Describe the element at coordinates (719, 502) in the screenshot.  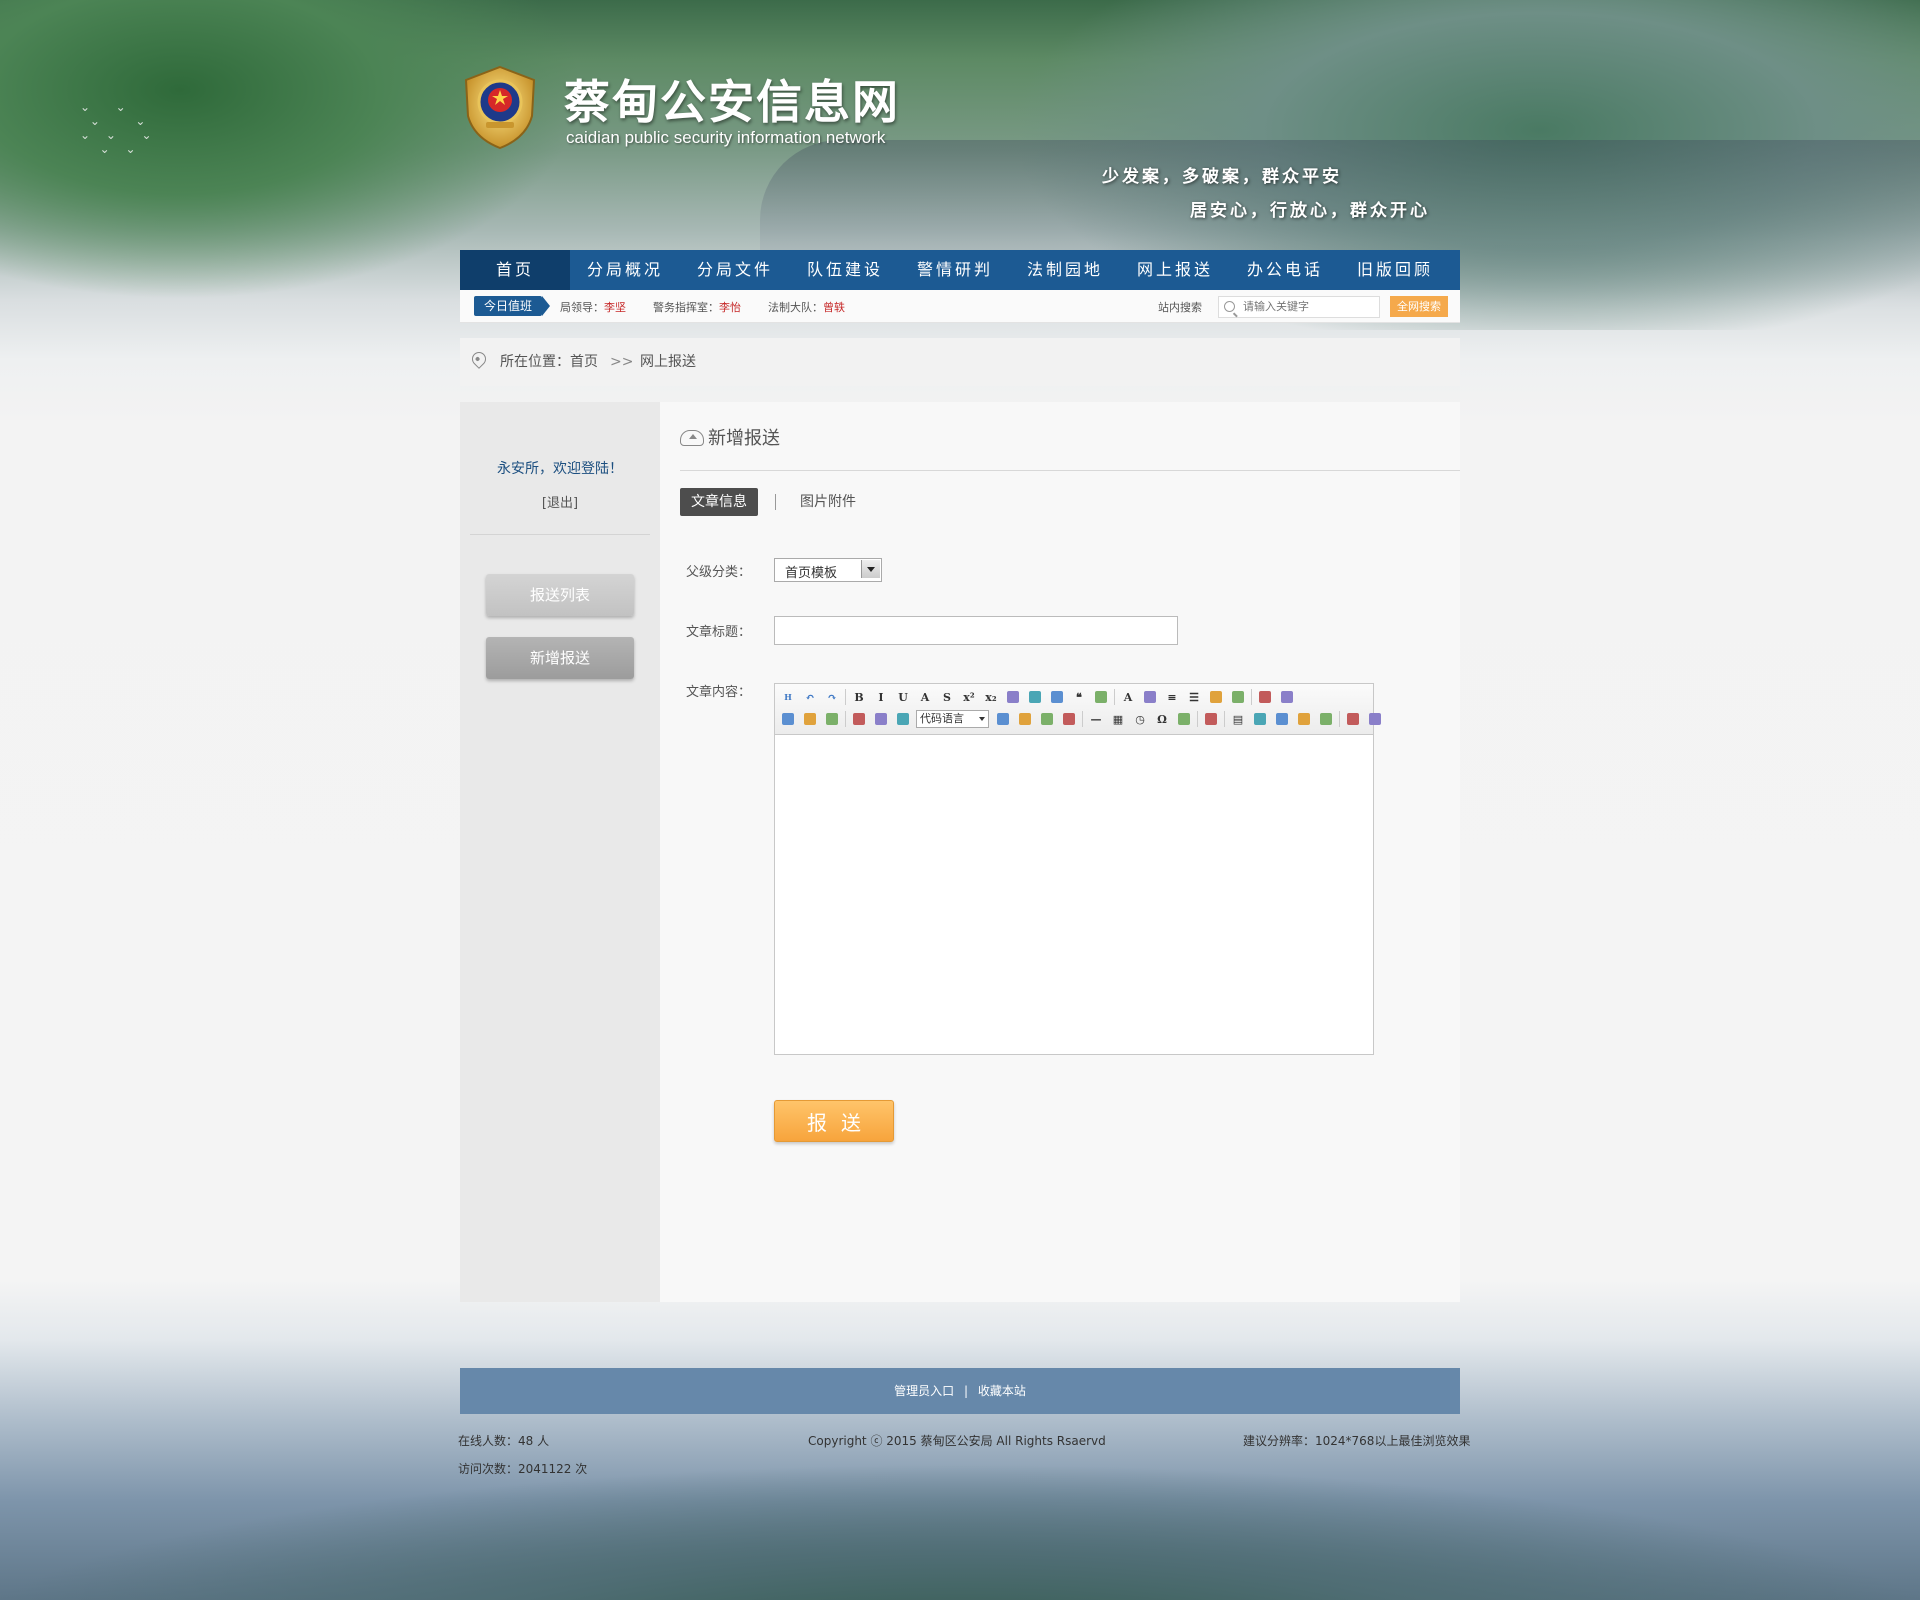
I see `tab-article-info: 文章信息` at that location.